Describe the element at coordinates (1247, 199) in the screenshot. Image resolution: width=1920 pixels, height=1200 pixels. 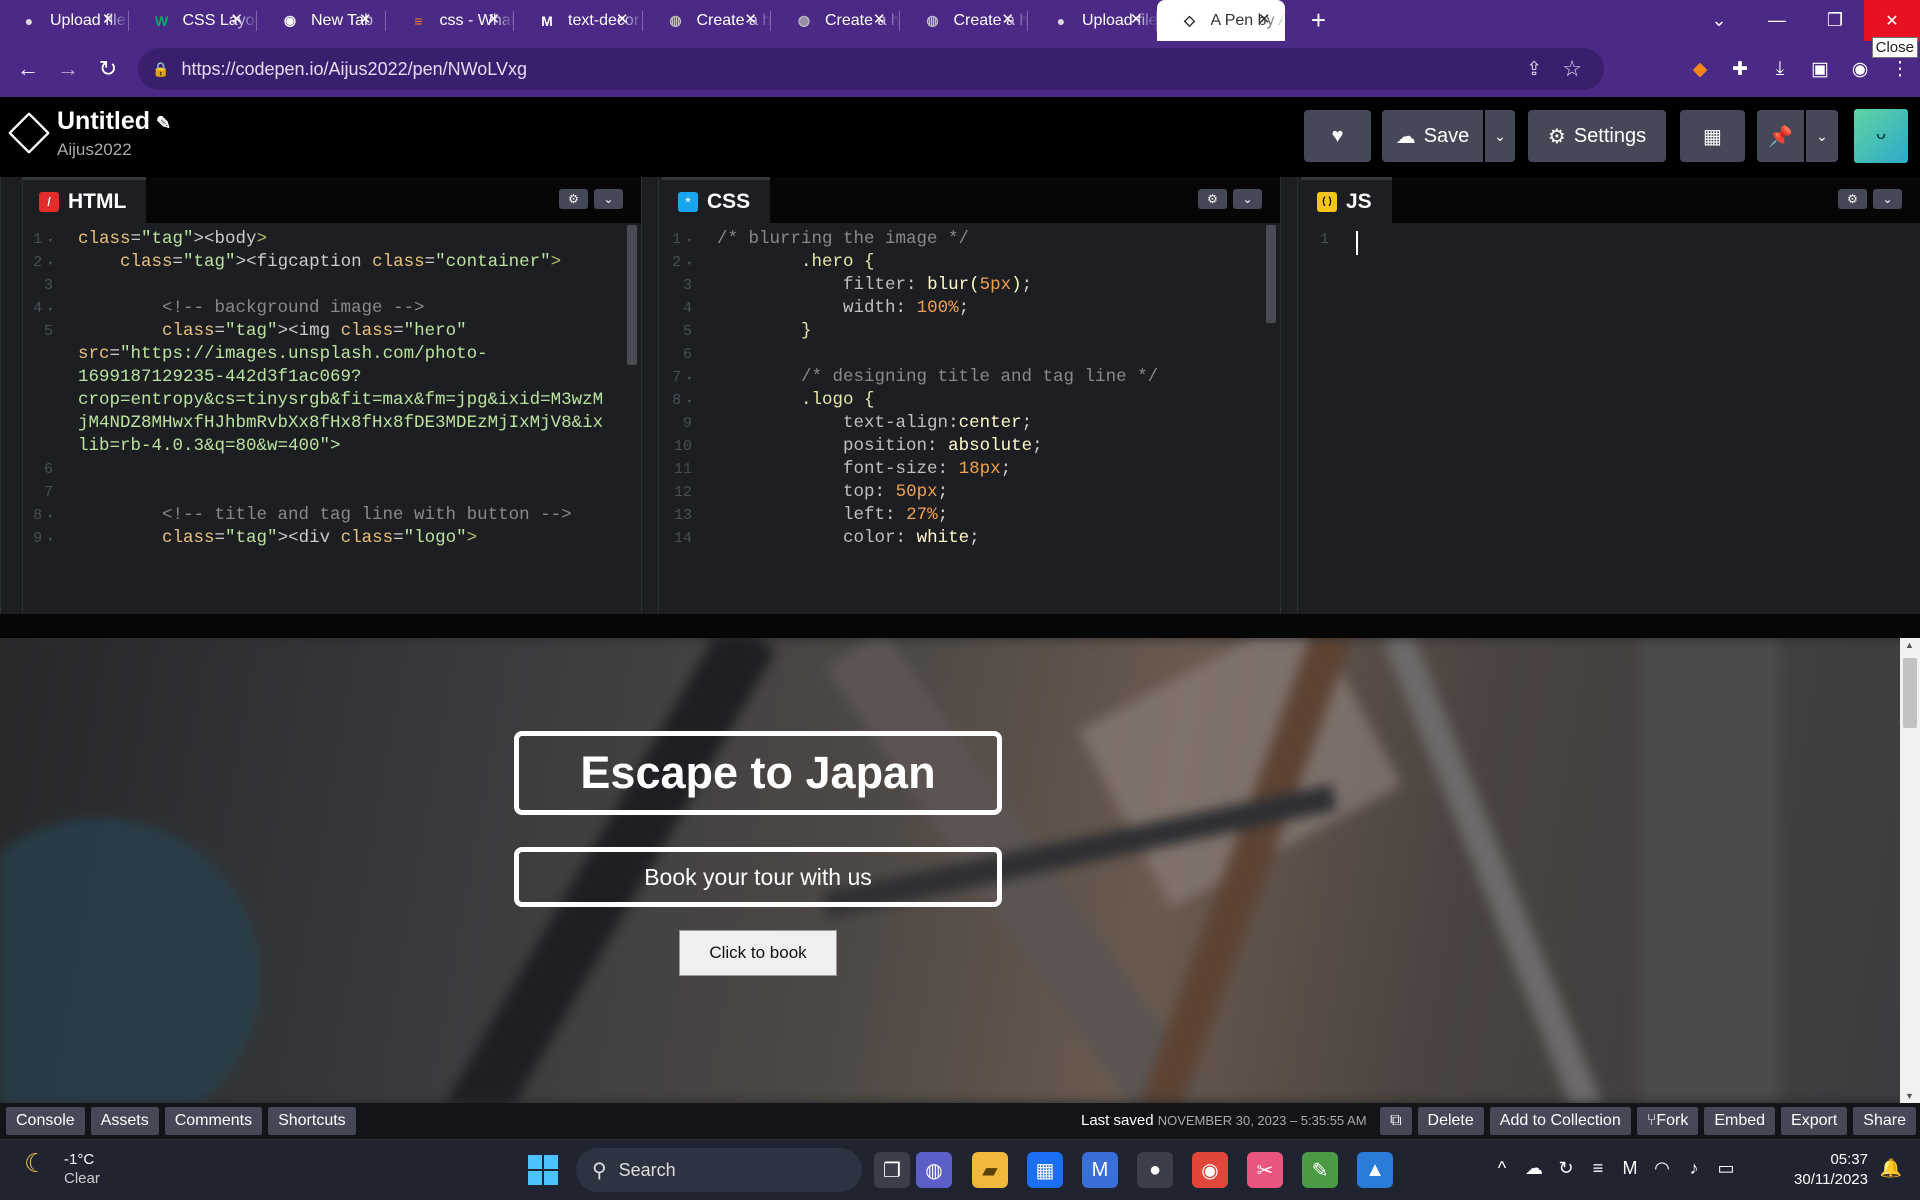
I see `css-collapse-button: ⌄` at that location.